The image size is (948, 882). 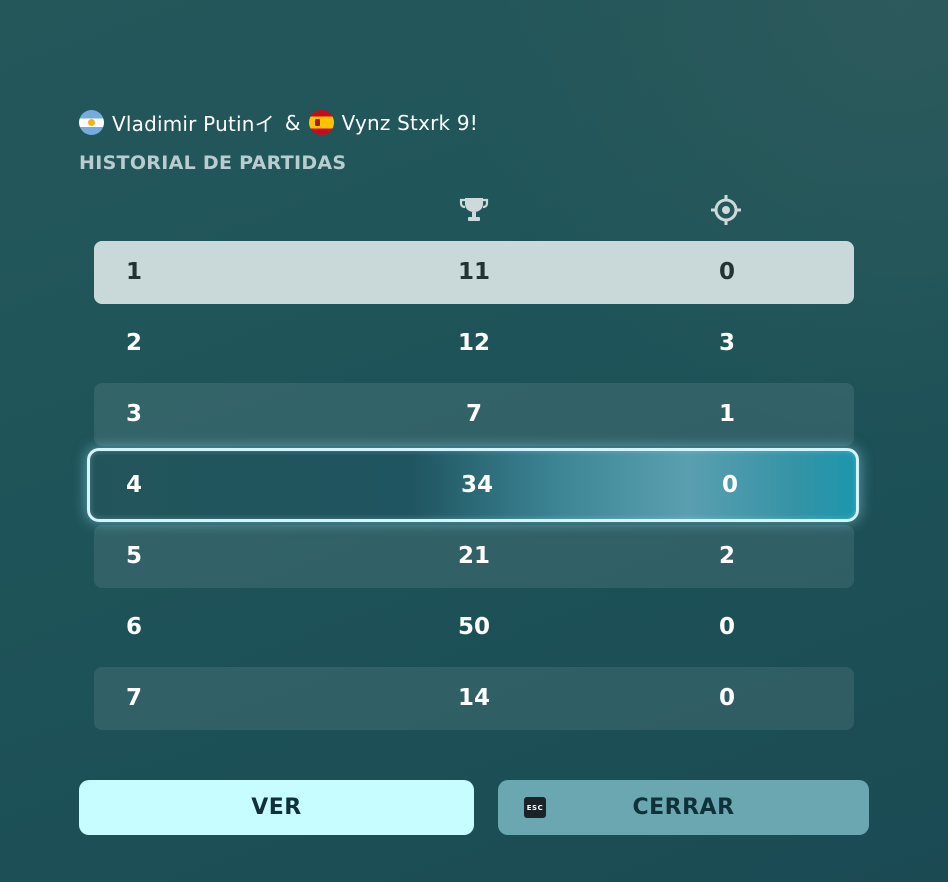 What do you see at coordinates (134, 414) in the screenshot?
I see `match-number: 3` at bounding box center [134, 414].